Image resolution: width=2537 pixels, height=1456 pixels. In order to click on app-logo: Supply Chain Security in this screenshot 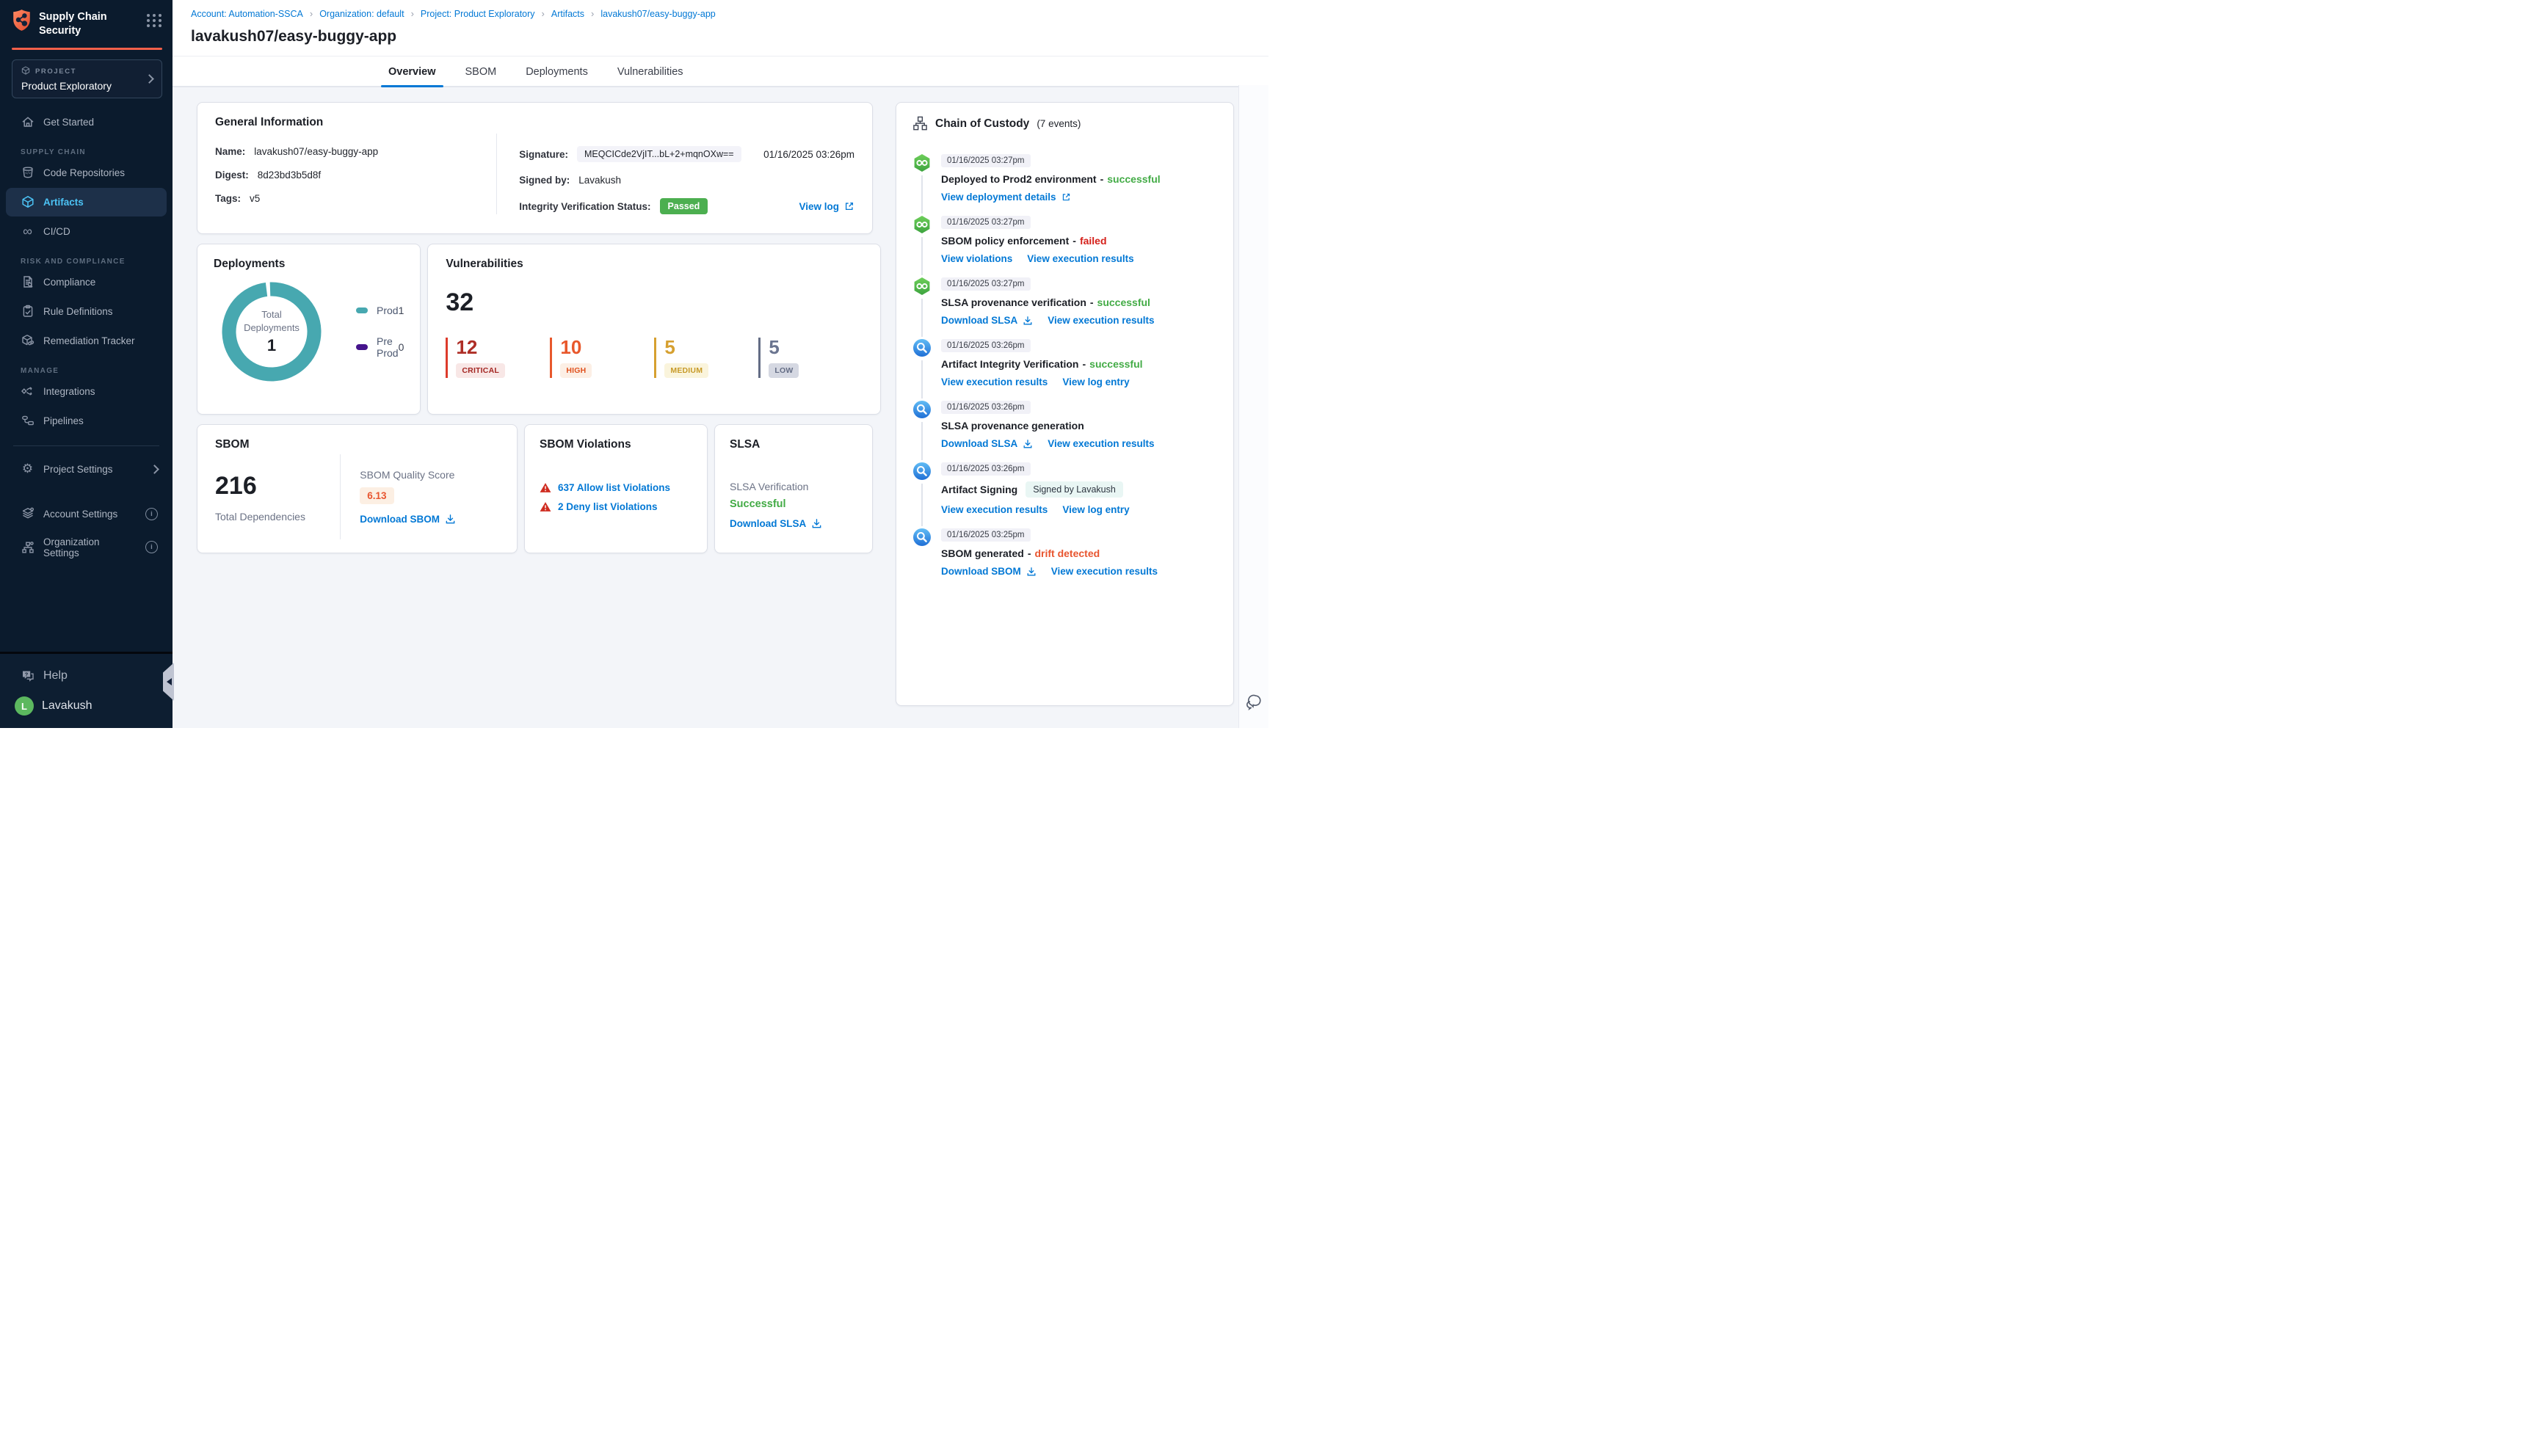, I will do `click(87, 23)`.